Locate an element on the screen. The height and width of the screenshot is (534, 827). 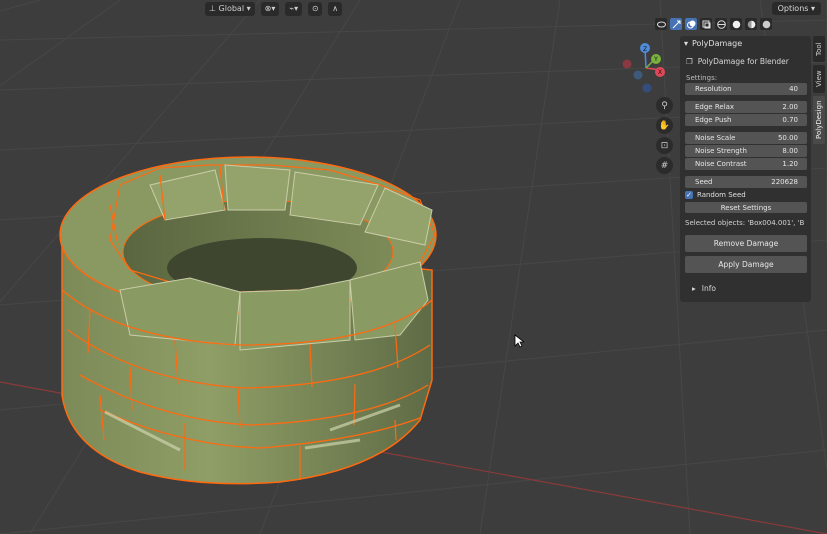
settings-label: Settings: is located at coordinates (702, 78).